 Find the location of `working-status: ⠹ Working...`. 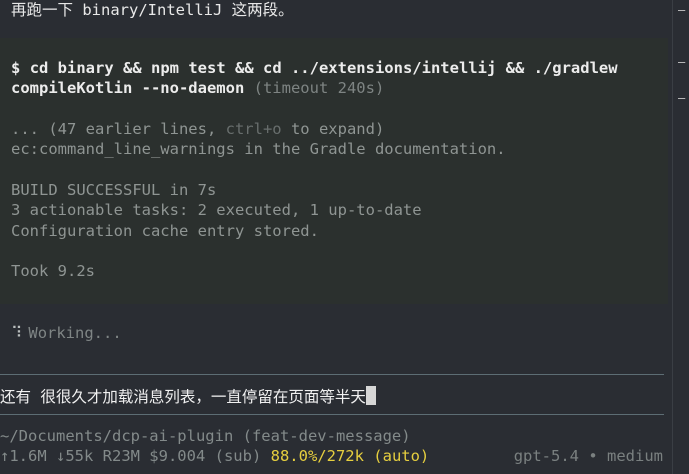

working-status: ⠹ Working... is located at coordinates (66, 333).